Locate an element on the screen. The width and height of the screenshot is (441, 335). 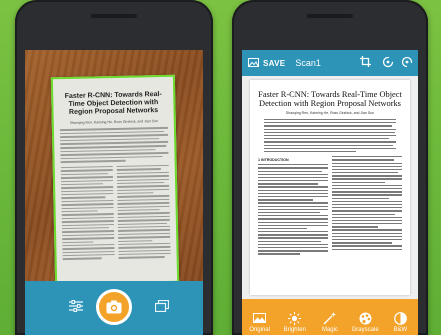
save-button: SAVE is located at coordinates (274, 63).